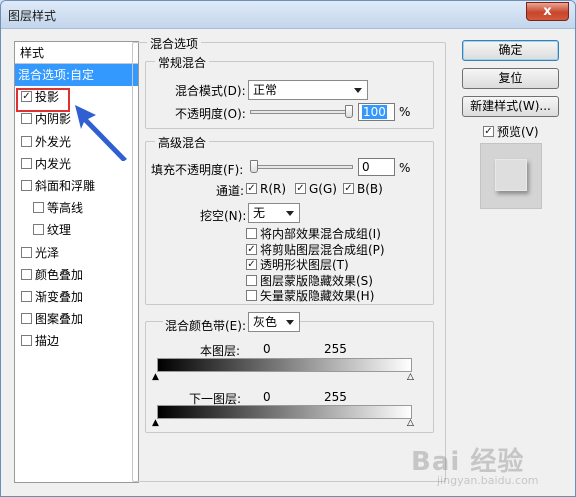 The width and height of the screenshot is (576, 497). I want to click on fill-opacity-slider, so click(301, 167).